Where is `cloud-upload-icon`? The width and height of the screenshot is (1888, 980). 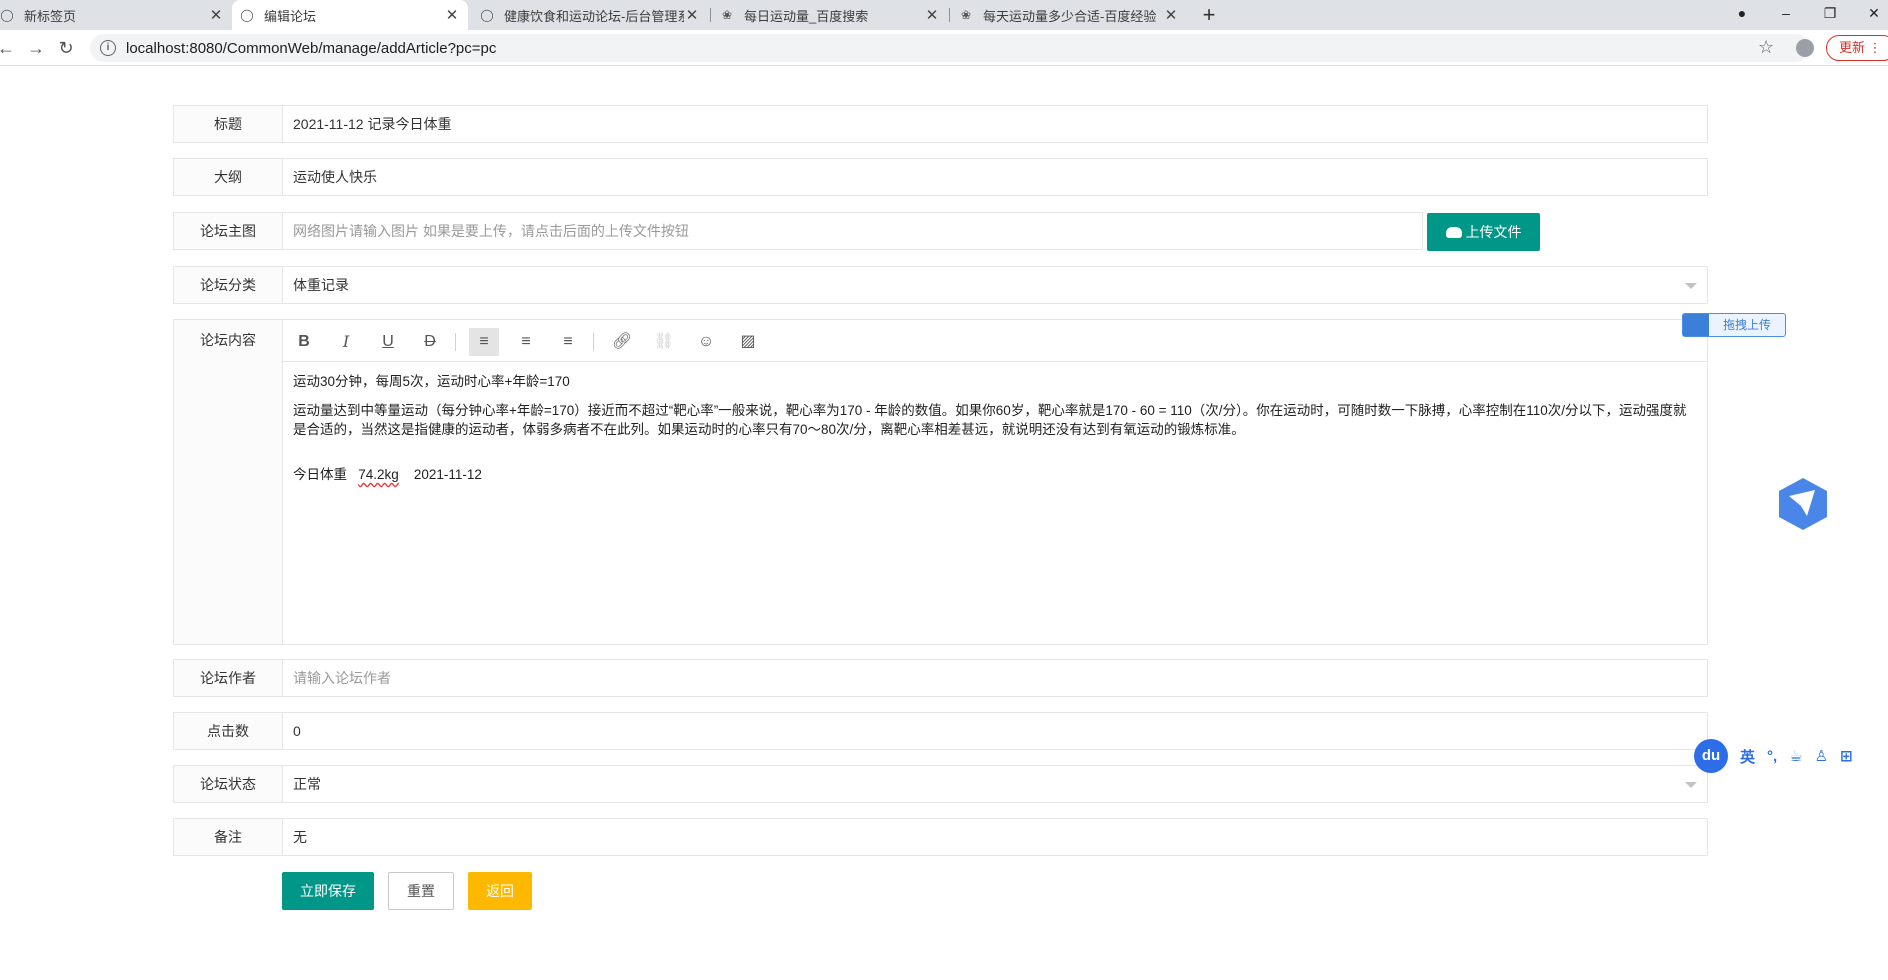 cloud-upload-icon is located at coordinates (1453, 232).